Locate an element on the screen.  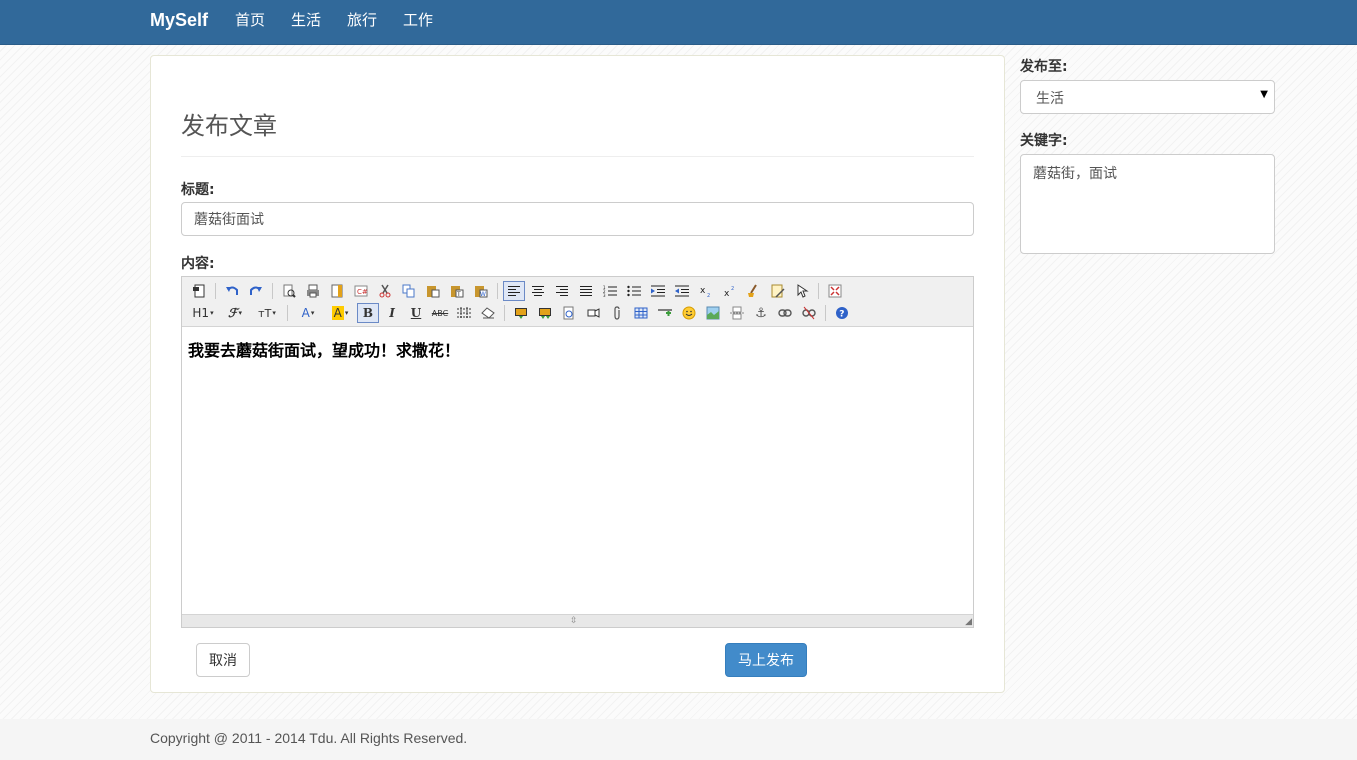
indent-icon is located at coordinates (658, 291).